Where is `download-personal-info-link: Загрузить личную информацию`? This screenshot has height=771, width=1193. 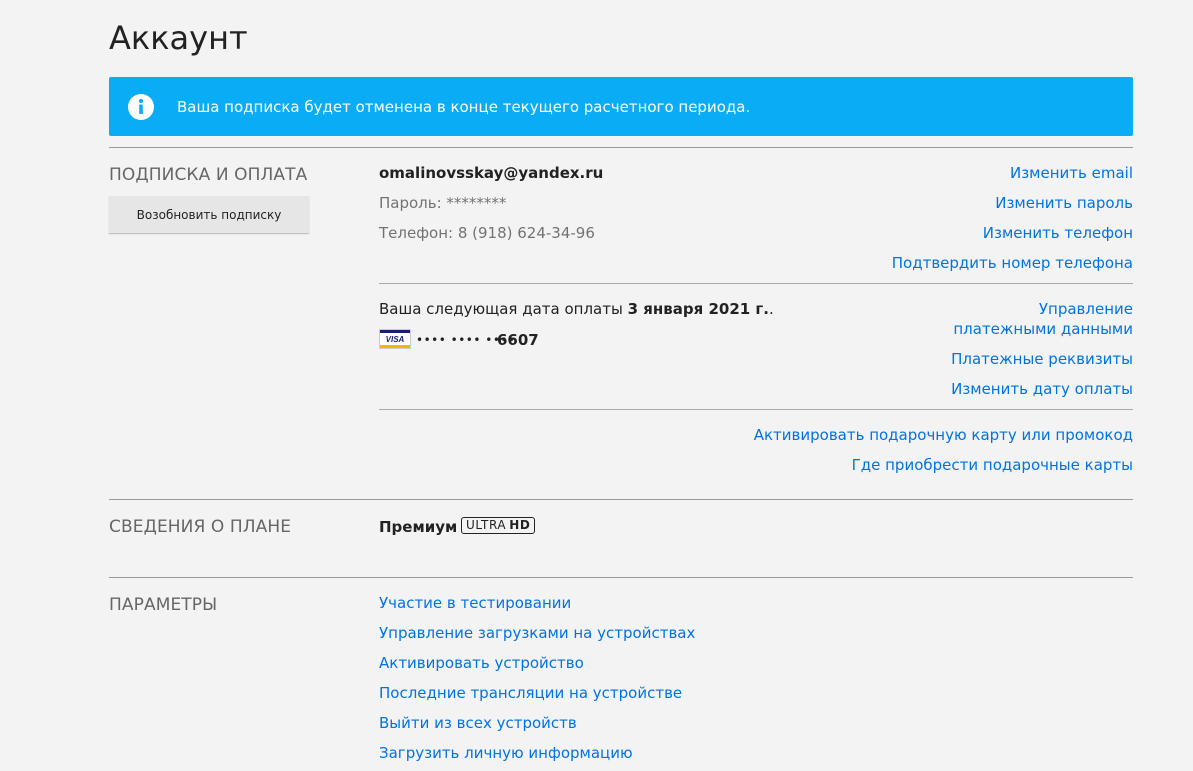
download-personal-info-link: Загрузить личную информацию is located at coordinates (506, 753).